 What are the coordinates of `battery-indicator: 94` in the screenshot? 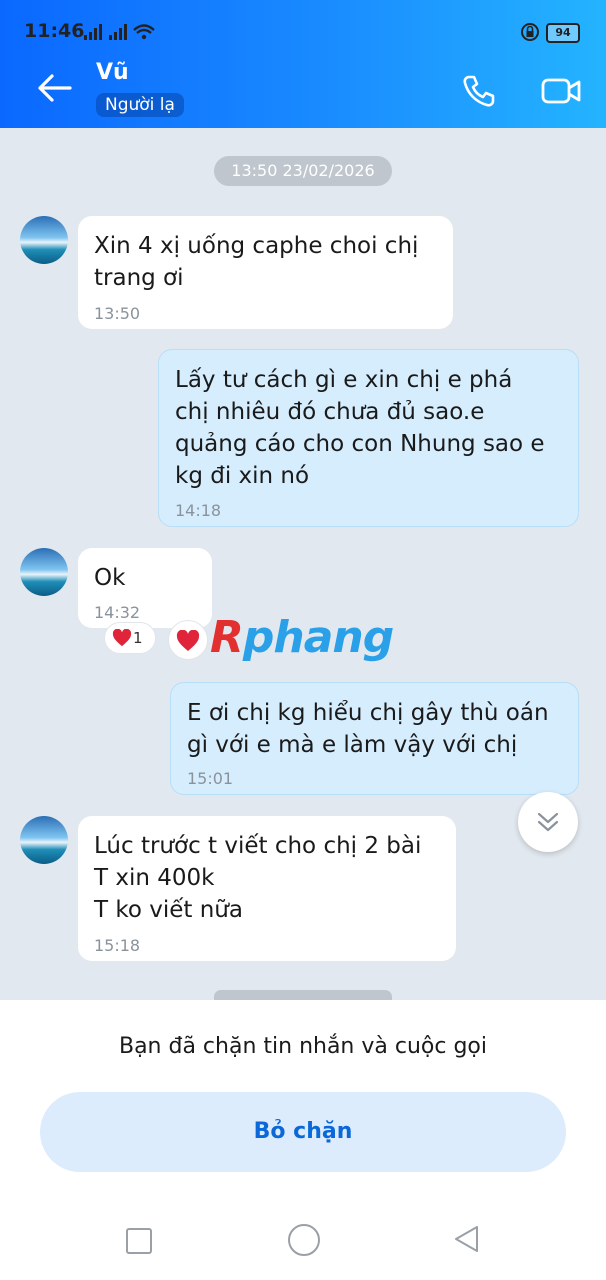 It's located at (563, 33).